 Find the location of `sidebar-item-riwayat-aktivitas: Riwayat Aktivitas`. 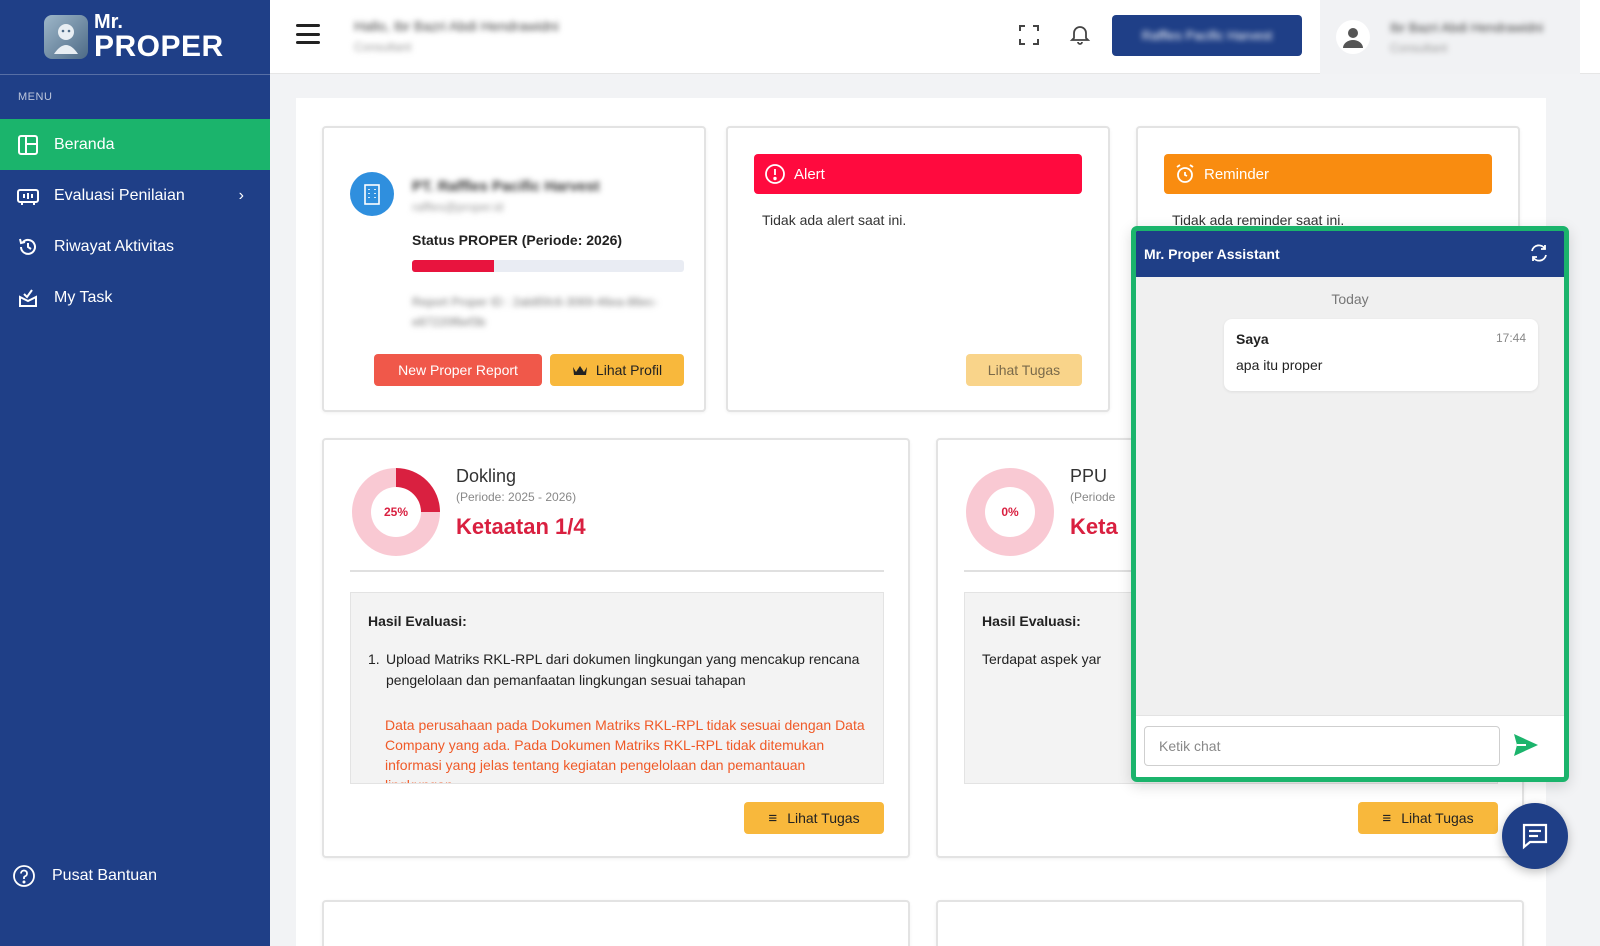

sidebar-item-riwayat-aktivitas: Riwayat Aktivitas is located at coordinates (135, 246).